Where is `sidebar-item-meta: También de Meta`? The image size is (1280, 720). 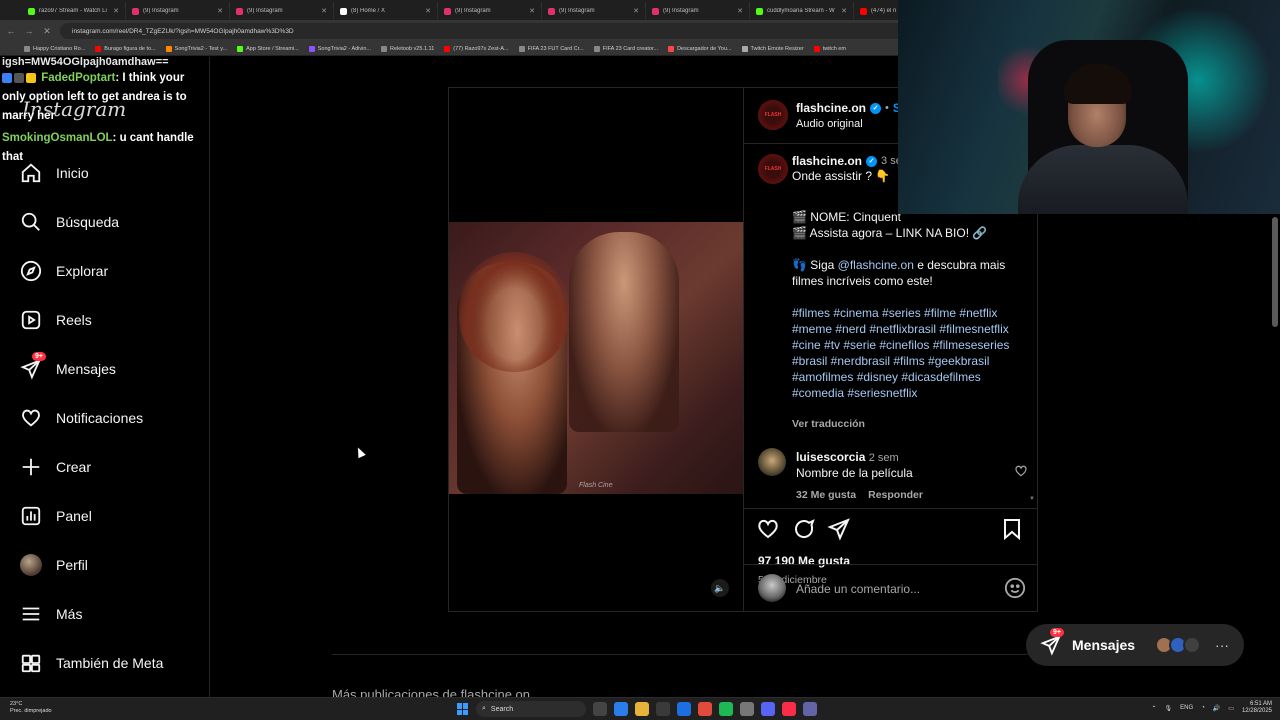 sidebar-item-meta: También de Meta is located at coordinates (91, 663).